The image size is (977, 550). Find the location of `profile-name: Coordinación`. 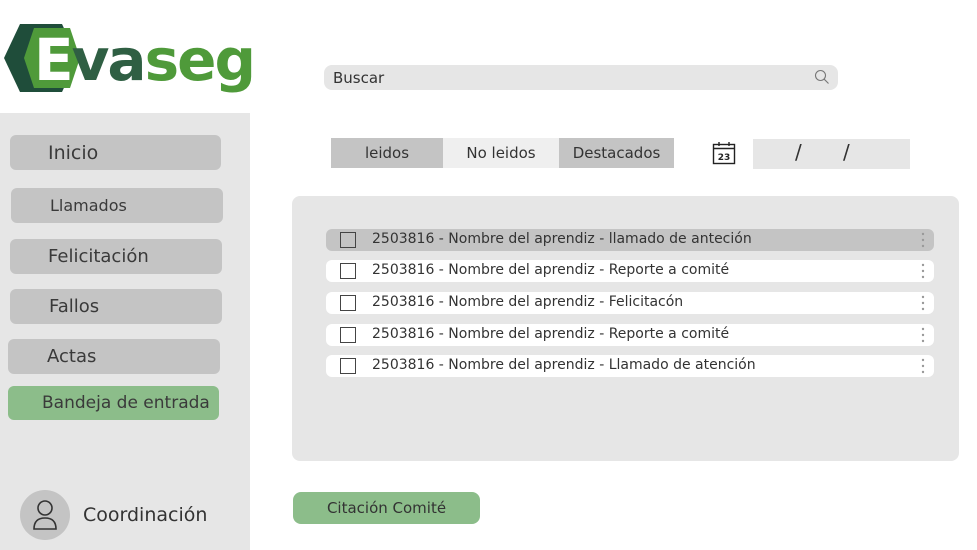

profile-name: Coordinación is located at coordinates (145, 515).